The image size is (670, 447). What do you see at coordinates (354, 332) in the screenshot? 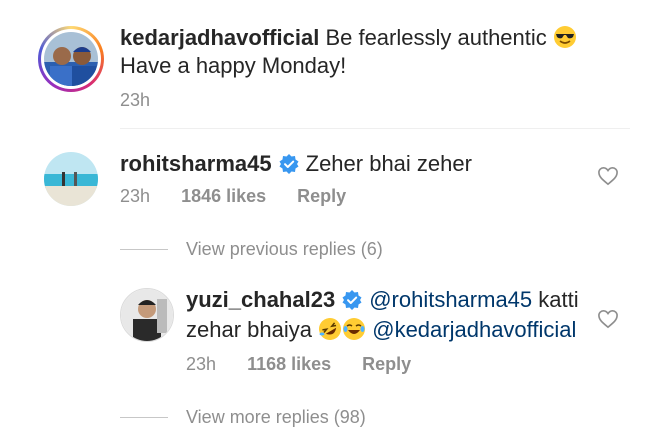
I see `tears-of-joy-emoji-icon` at bounding box center [354, 332].